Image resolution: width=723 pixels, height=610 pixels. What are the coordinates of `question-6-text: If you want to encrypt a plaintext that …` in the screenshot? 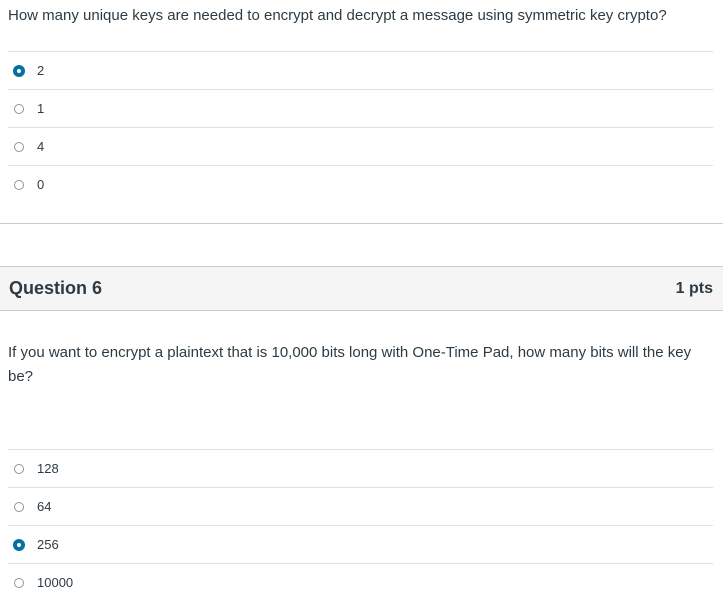 It's located at (350, 364).